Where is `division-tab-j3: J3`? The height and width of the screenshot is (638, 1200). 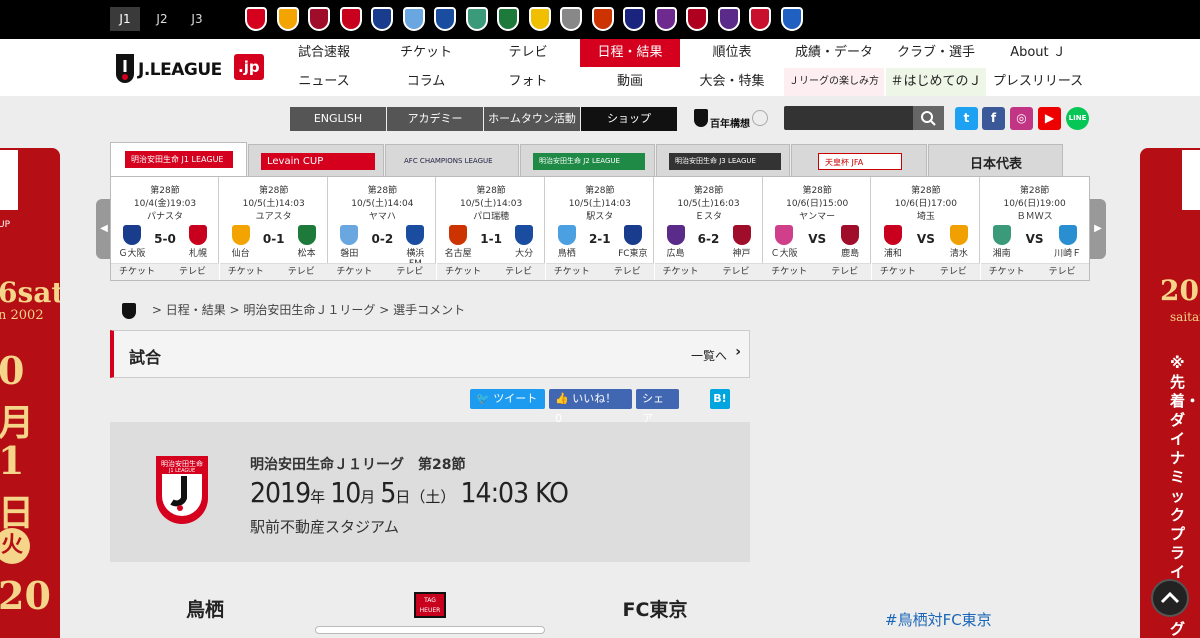
division-tab-j3: J3 is located at coordinates (197, 19).